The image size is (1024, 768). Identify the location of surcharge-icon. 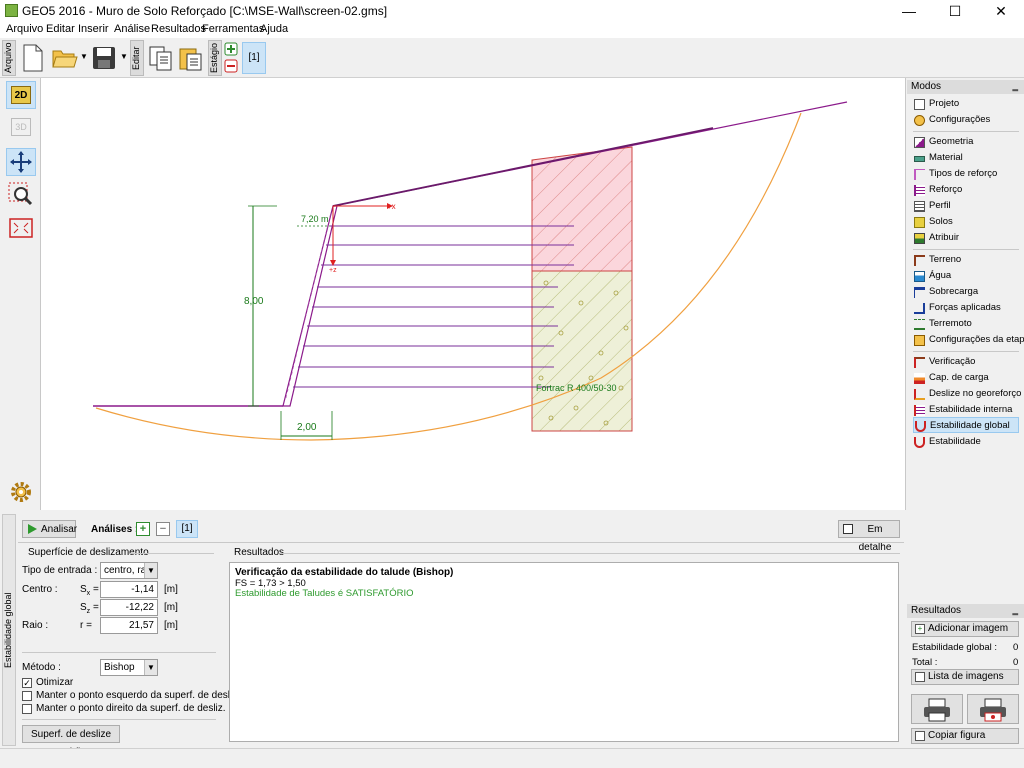
(919, 292).